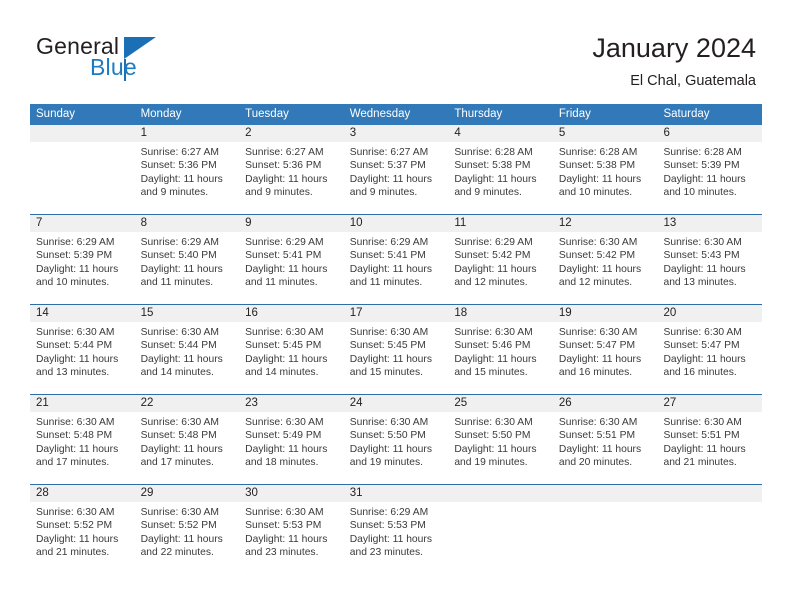 This screenshot has height=612, width=792. Describe the element at coordinates (291, 133) in the screenshot. I see `day-number: 2` at that location.